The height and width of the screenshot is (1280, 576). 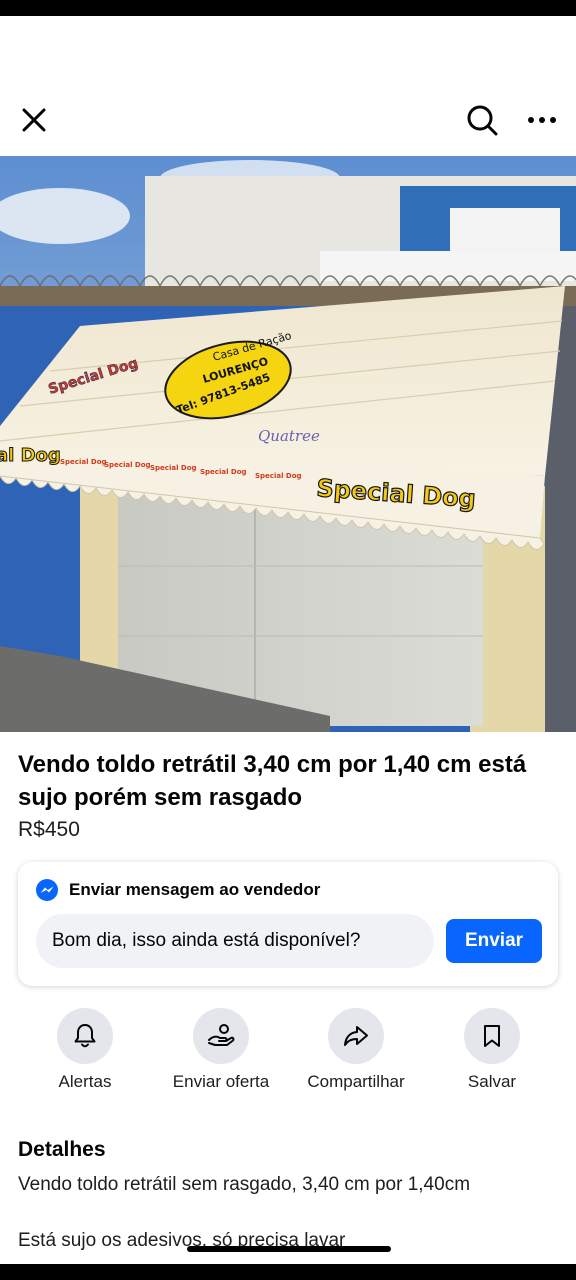 I want to click on share-arrow-icon, so click(x=356, y=1036).